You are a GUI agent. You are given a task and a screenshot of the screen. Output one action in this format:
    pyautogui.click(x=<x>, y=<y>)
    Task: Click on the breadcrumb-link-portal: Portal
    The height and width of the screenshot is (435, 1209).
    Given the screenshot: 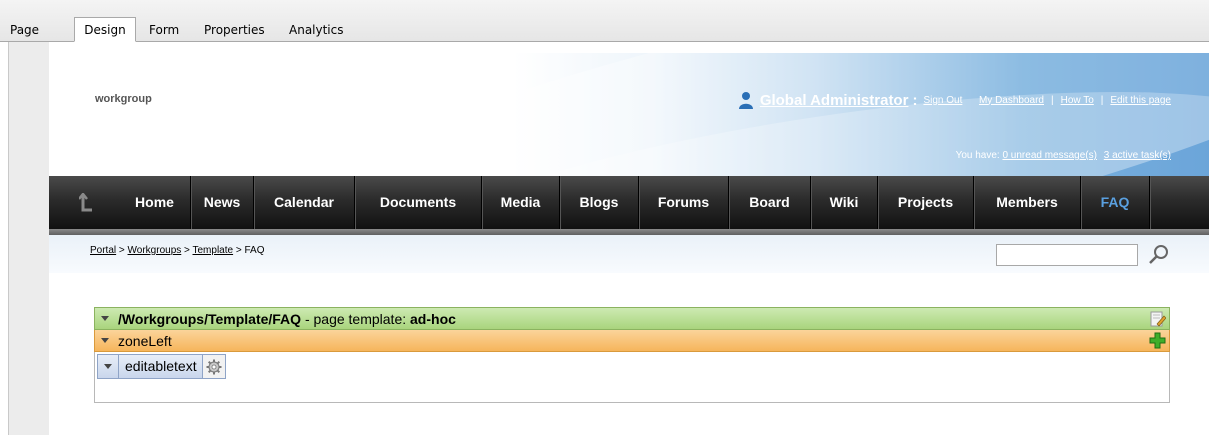 What is the action you would take?
    pyautogui.click(x=103, y=250)
    